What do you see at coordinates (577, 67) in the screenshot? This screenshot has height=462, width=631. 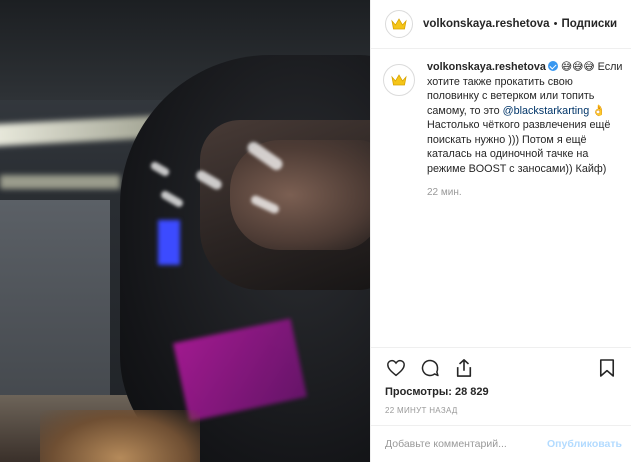 I see `caption-emoji: 😅😅😅` at bounding box center [577, 67].